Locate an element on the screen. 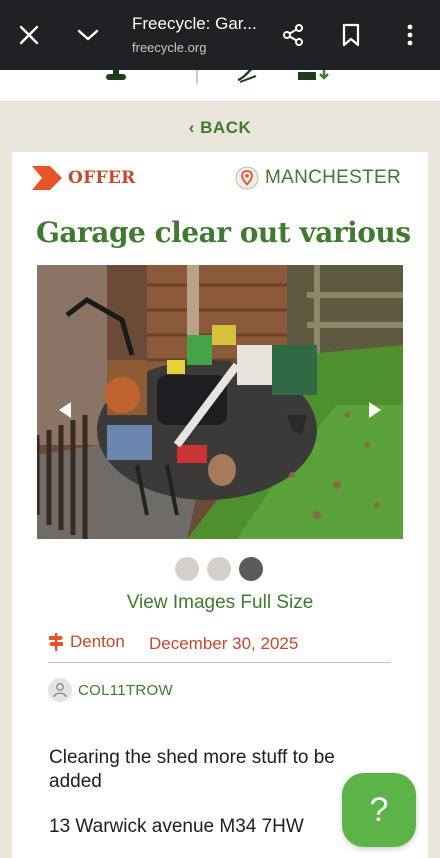 The height and width of the screenshot is (858, 440). post-author: COL11TROW is located at coordinates (110, 690).